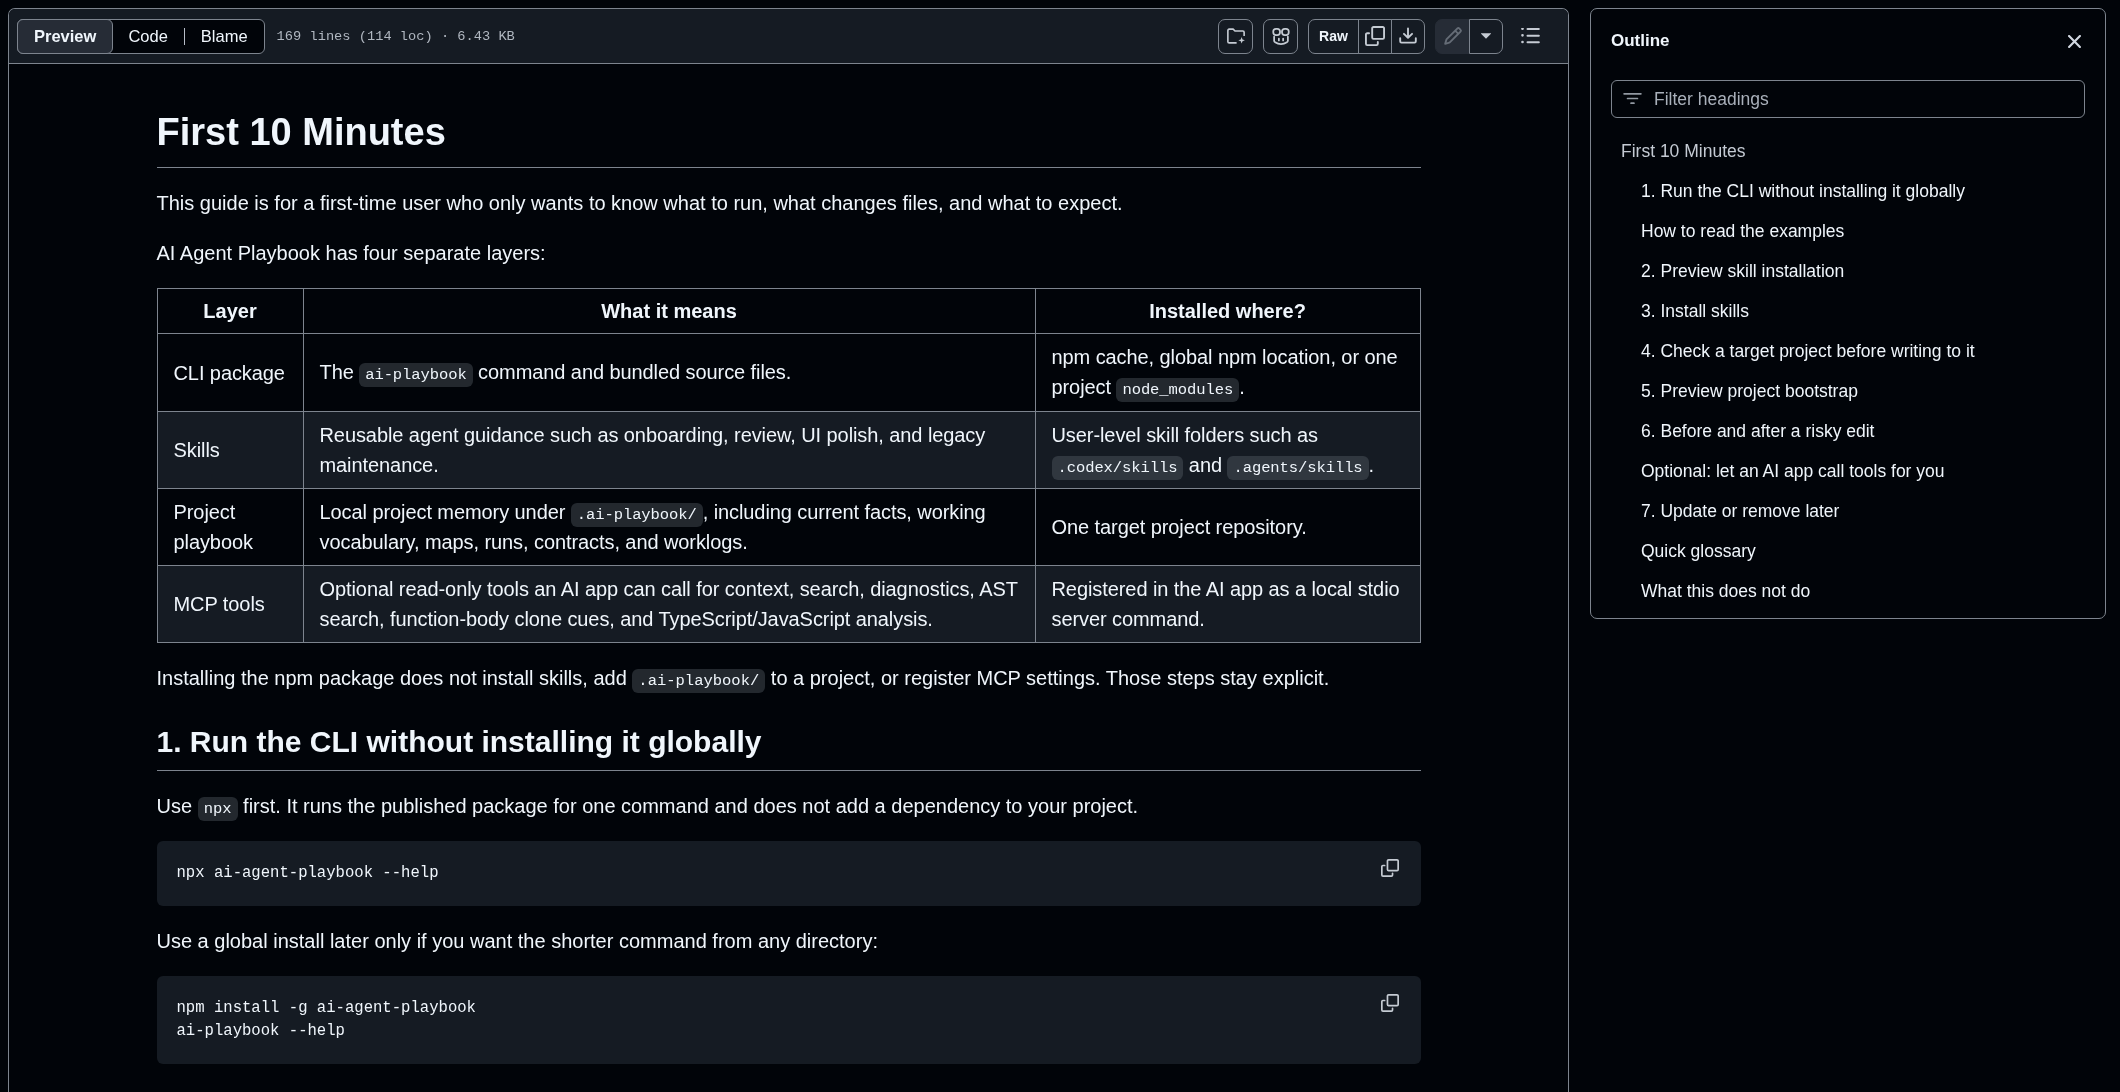 The image size is (2120, 1092). What do you see at coordinates (1452, 36) in the screenshot?
I see `pencil-icon` at bounding box center [1452, 36].